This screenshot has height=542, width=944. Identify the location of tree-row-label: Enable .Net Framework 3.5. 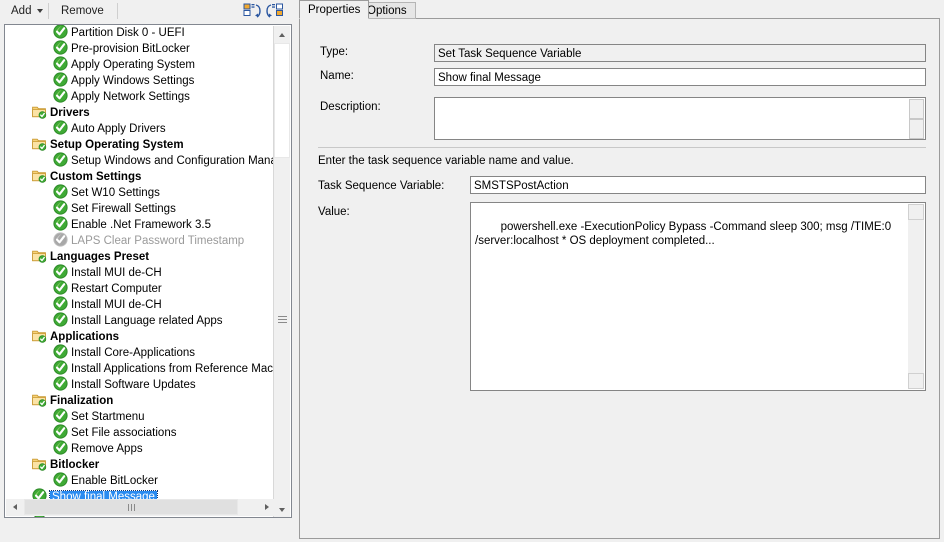
(141, 225).